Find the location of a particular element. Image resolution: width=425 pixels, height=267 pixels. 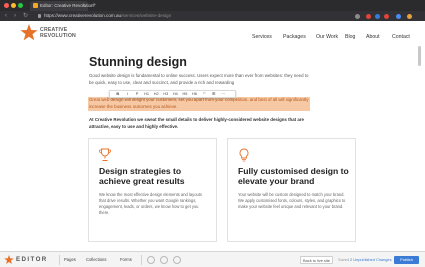

nav-about: About is located at coordinates (373, 37).